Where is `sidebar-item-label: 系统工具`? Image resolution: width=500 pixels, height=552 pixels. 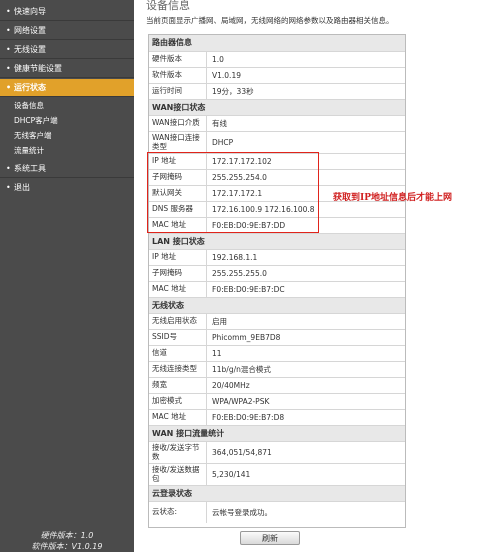 sidebar-item-label: 系统工具 is located at coordinates (30, 168).